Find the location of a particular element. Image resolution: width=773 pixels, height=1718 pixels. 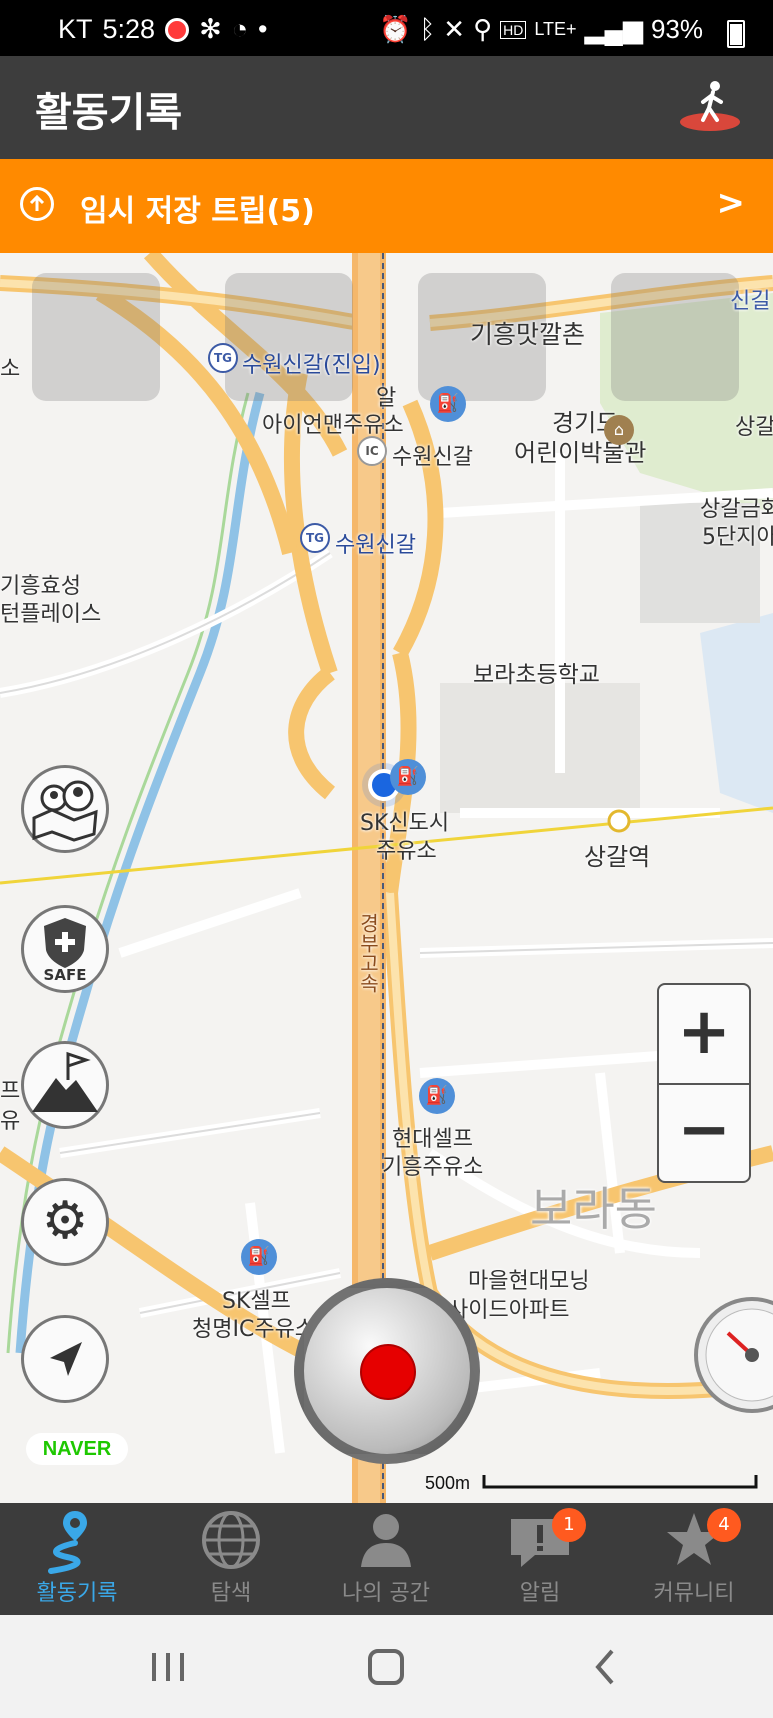

system-navigation-bar is located at coordinates (386, 1666).